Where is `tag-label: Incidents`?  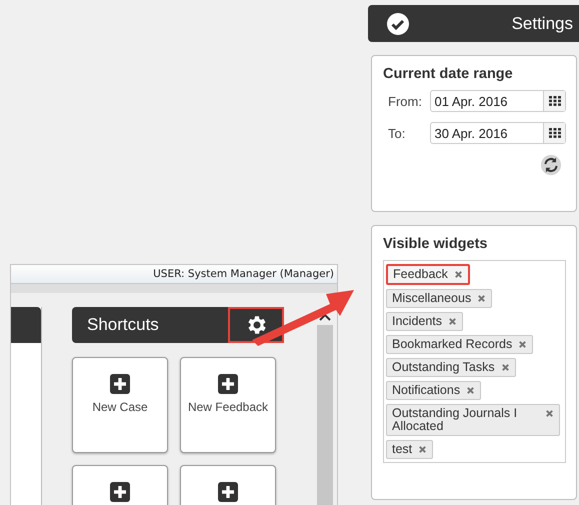 tag-label: Incidents is located at coordinates (417, 321).